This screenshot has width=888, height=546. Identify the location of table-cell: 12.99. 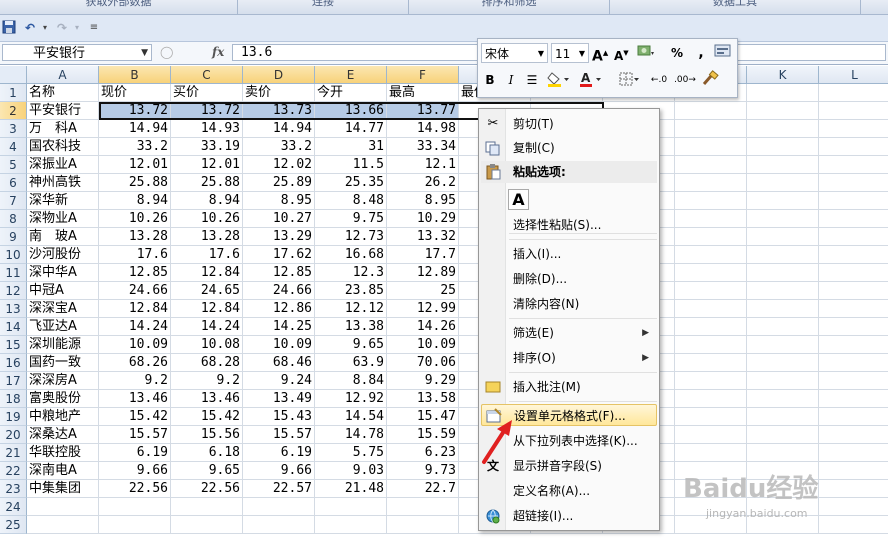
(423, 309).